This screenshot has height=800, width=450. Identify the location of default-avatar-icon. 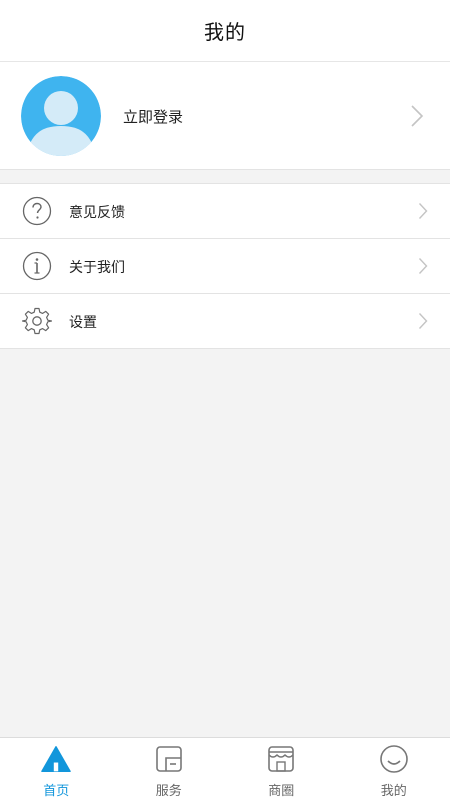
(61, 116).